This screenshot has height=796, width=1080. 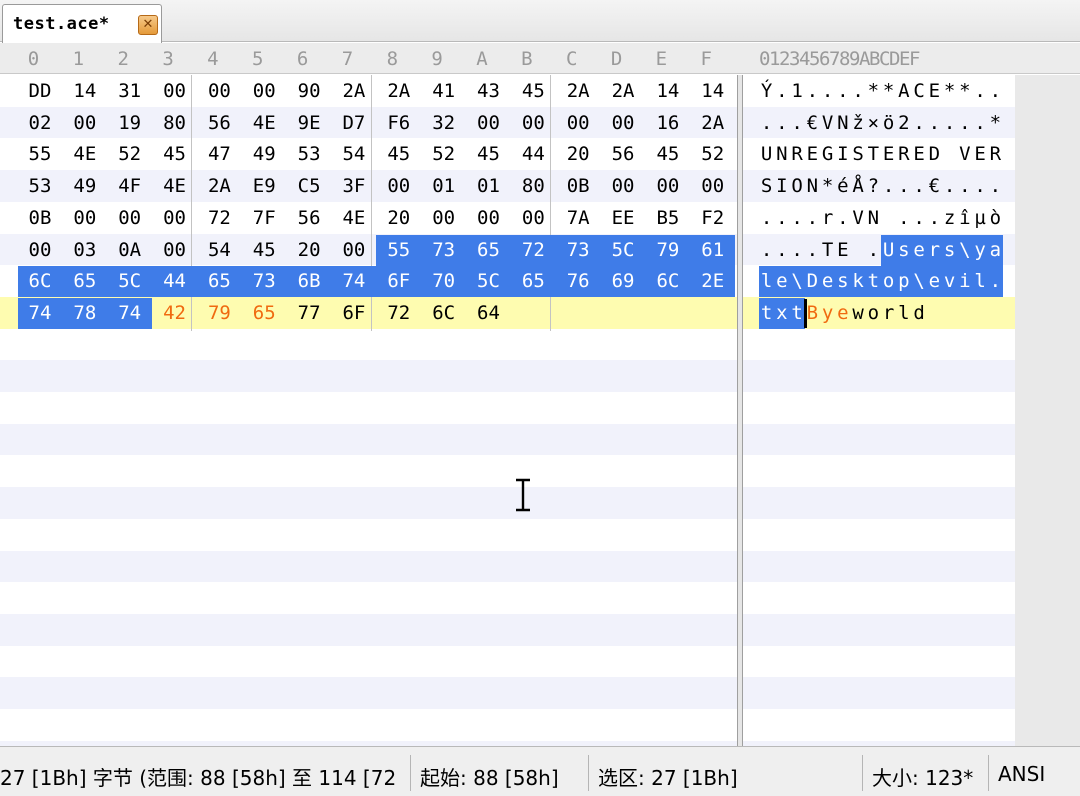 I want to click on hex-byte: 3F, so click(x=353, y=186).